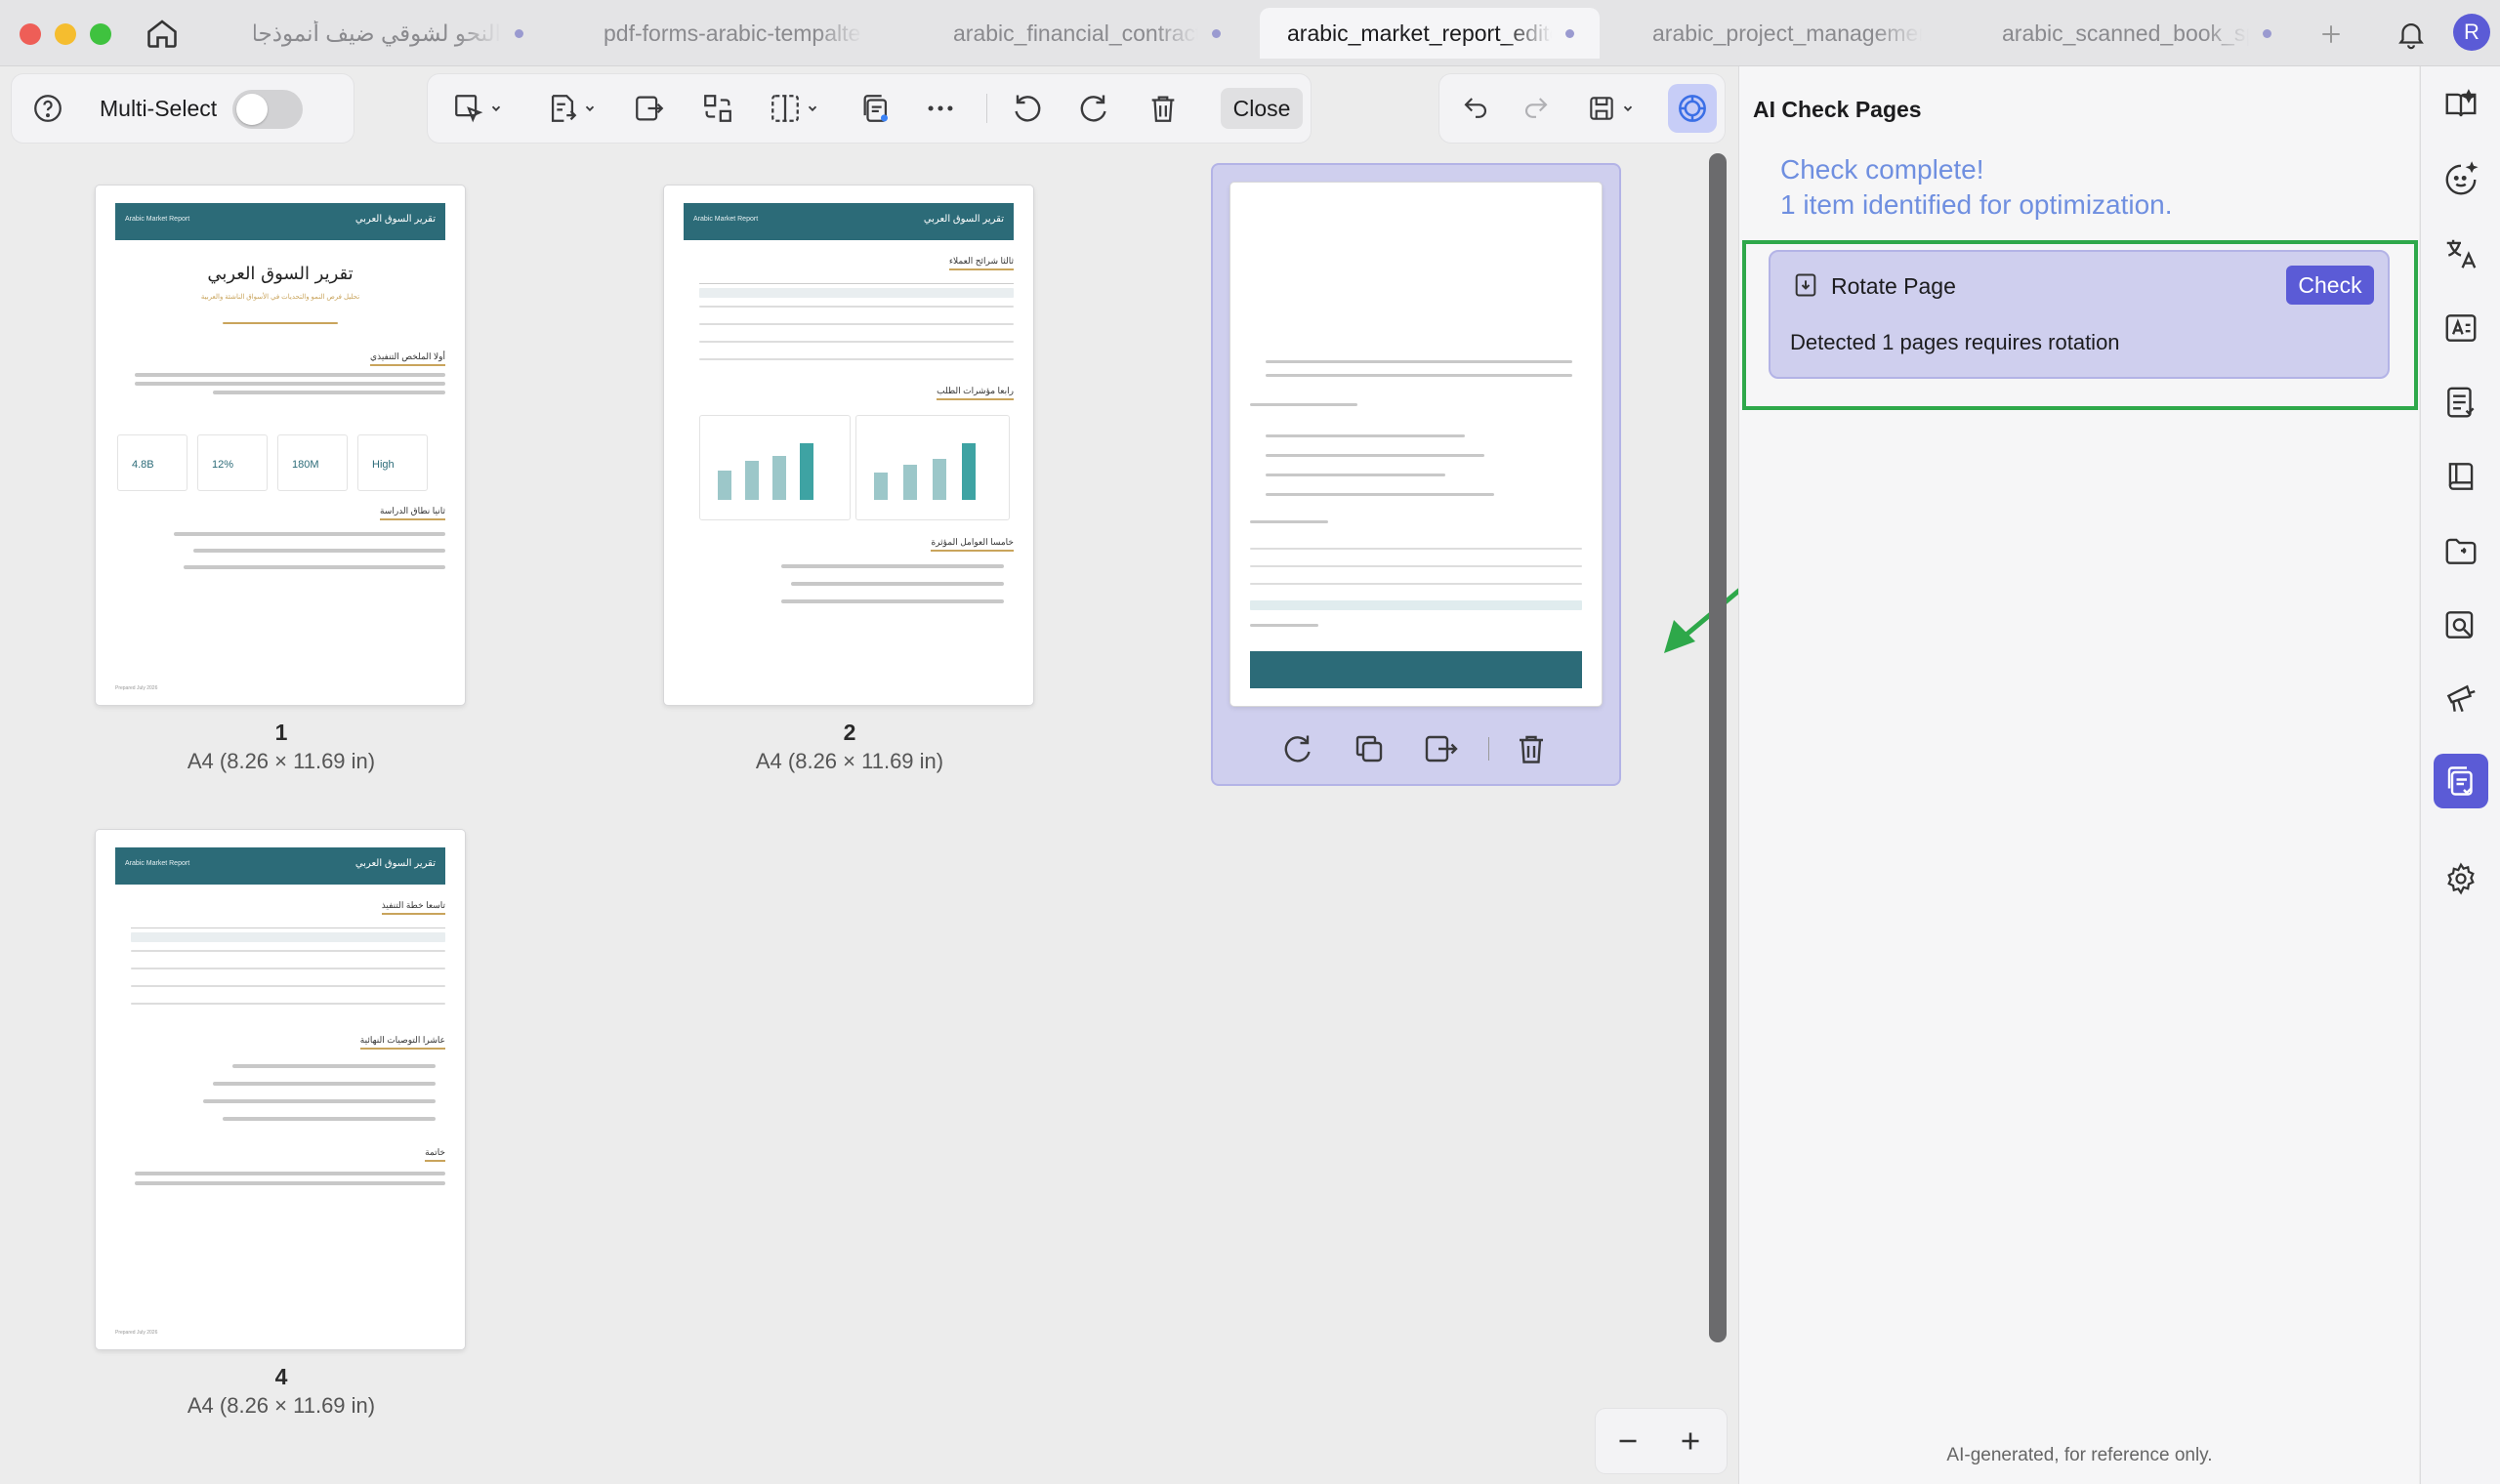  What do you see at coordinates (2460, 403) in the screenshot?
I see `form-fields-icon` at bounding box center [2460, 403].